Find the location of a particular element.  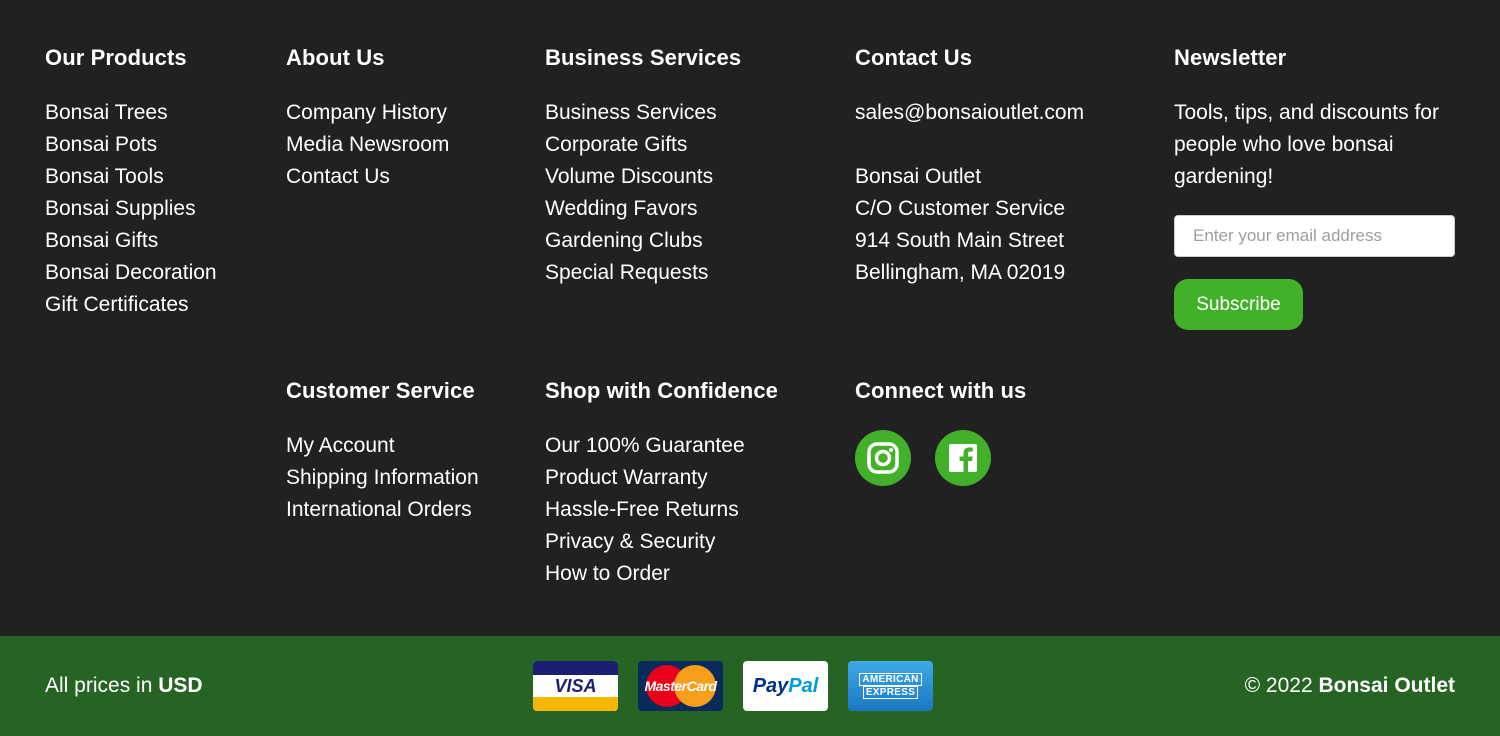

link-bonsai-tools: Bonsai Tools is located at coordinates (104, 176).